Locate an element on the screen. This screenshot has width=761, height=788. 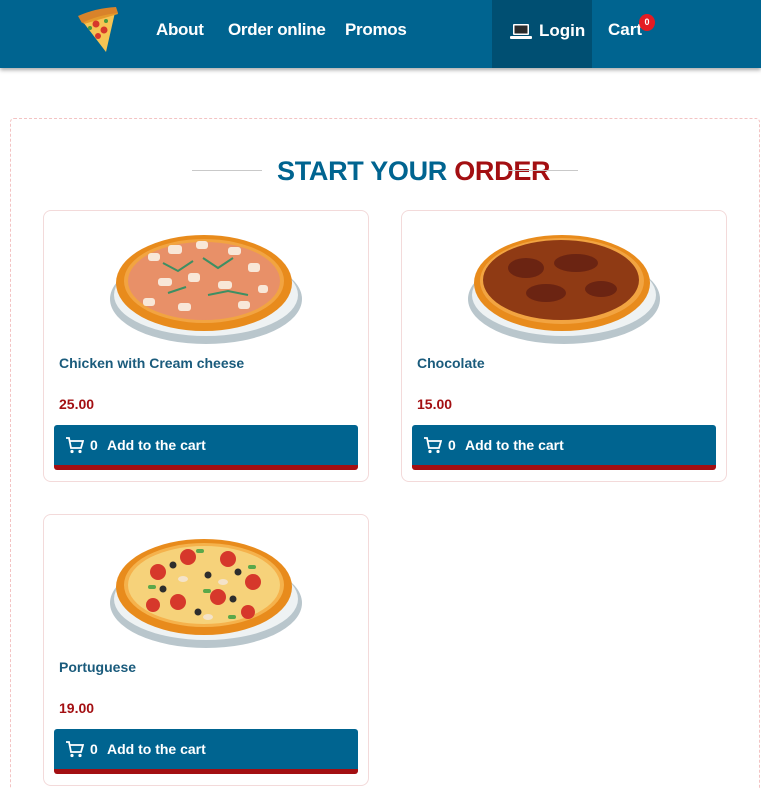
login-label: Login is located at coordinates (562, 30).